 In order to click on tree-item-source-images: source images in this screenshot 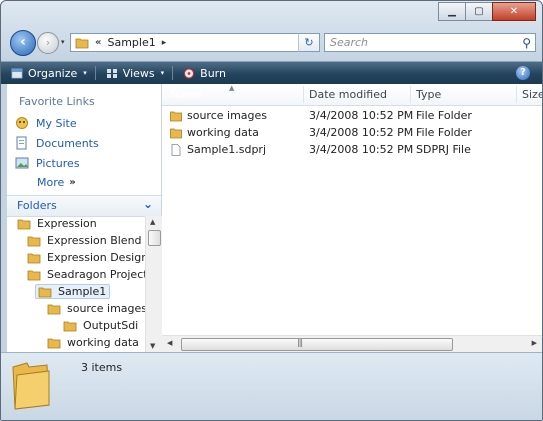, I will do `click(96, 308)`.